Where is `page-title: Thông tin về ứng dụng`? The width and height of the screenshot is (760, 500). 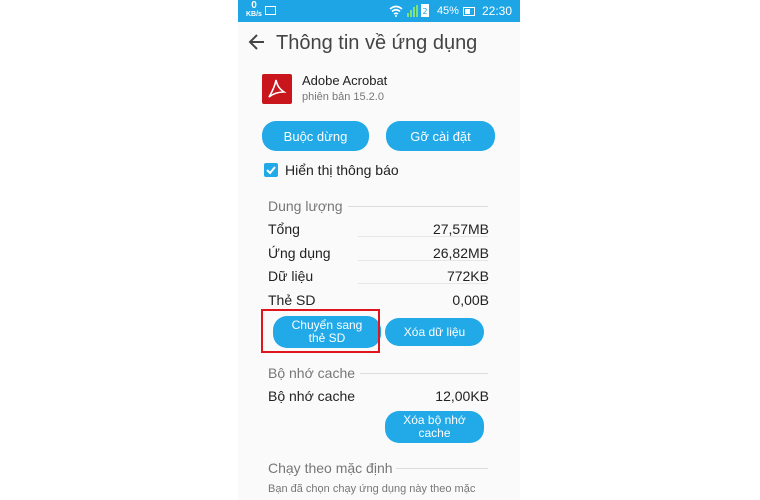
page-title: Thông tin về ứng dụng is located at coordinates (377, 43).